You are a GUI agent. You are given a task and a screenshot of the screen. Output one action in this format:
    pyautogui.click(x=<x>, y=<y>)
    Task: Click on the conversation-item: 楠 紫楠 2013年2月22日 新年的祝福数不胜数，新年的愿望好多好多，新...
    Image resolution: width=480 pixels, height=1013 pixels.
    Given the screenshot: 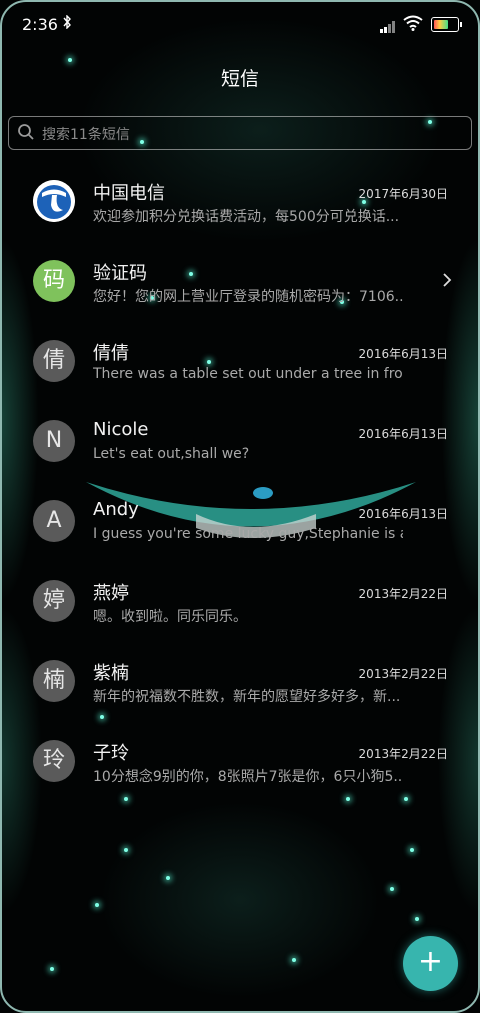 What is the action you would take?
    pyautogui.click(x=240, y=682)
    